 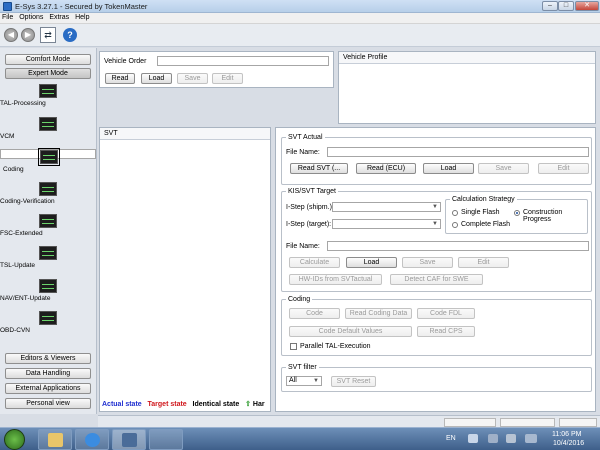 I want to click on svt-reset-button: SVT Reset, so click(x=353, y=381).